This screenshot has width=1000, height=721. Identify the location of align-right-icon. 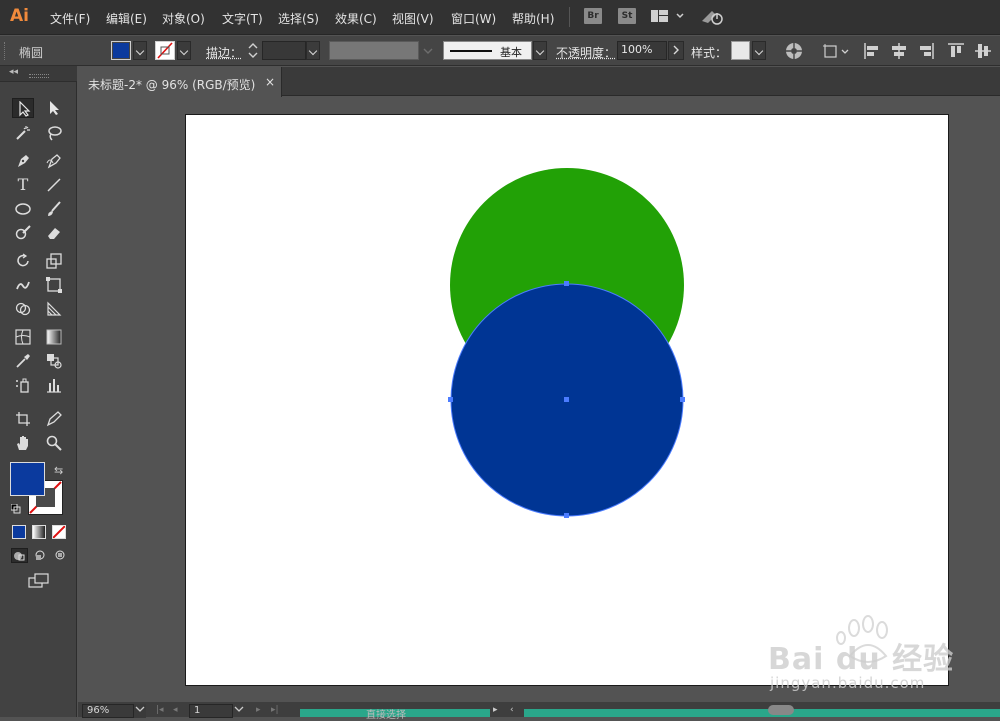
(926, 52).